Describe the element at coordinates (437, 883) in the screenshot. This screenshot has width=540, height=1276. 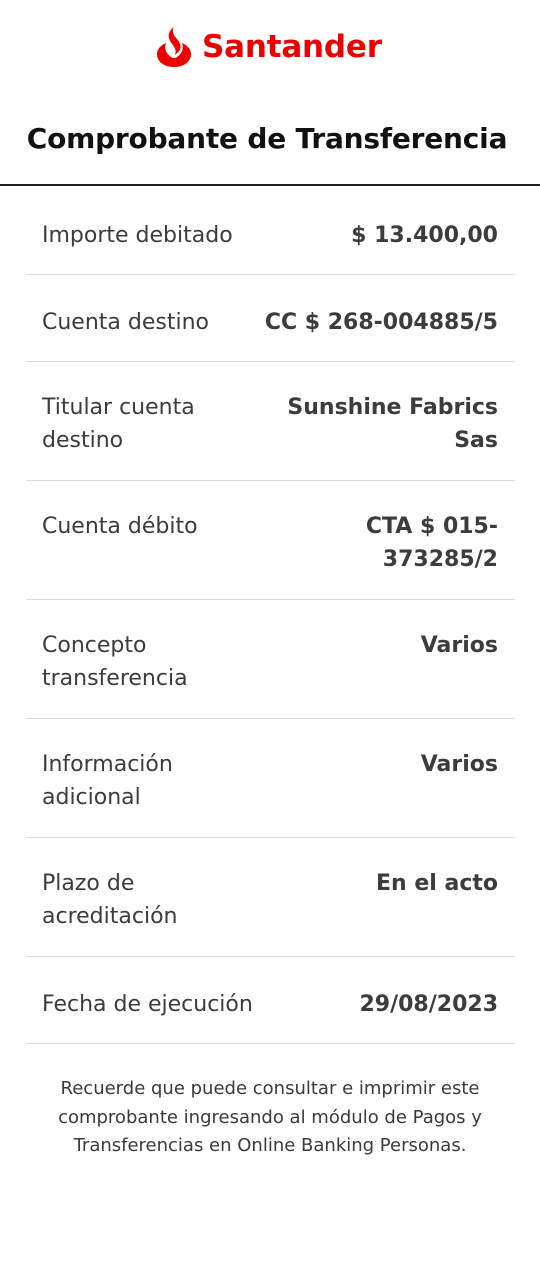
I see `detail-value: En el acto` at that location.